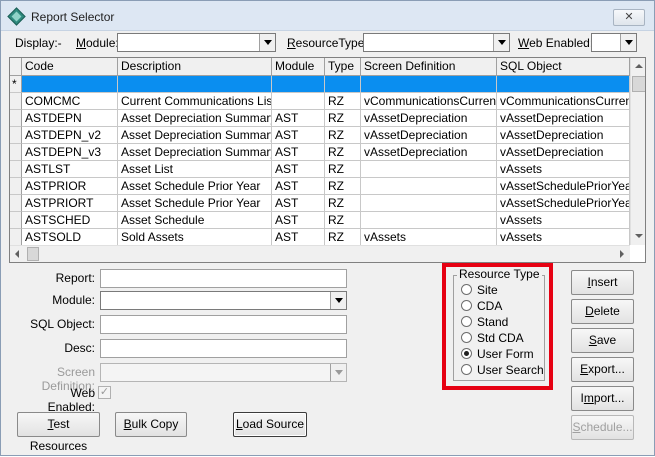 Image resolution: width=655 pixels, height=457 pixels. Describe the element at coordinates (466, 353) in the screenshot. I see `radio-user-form` at that location.